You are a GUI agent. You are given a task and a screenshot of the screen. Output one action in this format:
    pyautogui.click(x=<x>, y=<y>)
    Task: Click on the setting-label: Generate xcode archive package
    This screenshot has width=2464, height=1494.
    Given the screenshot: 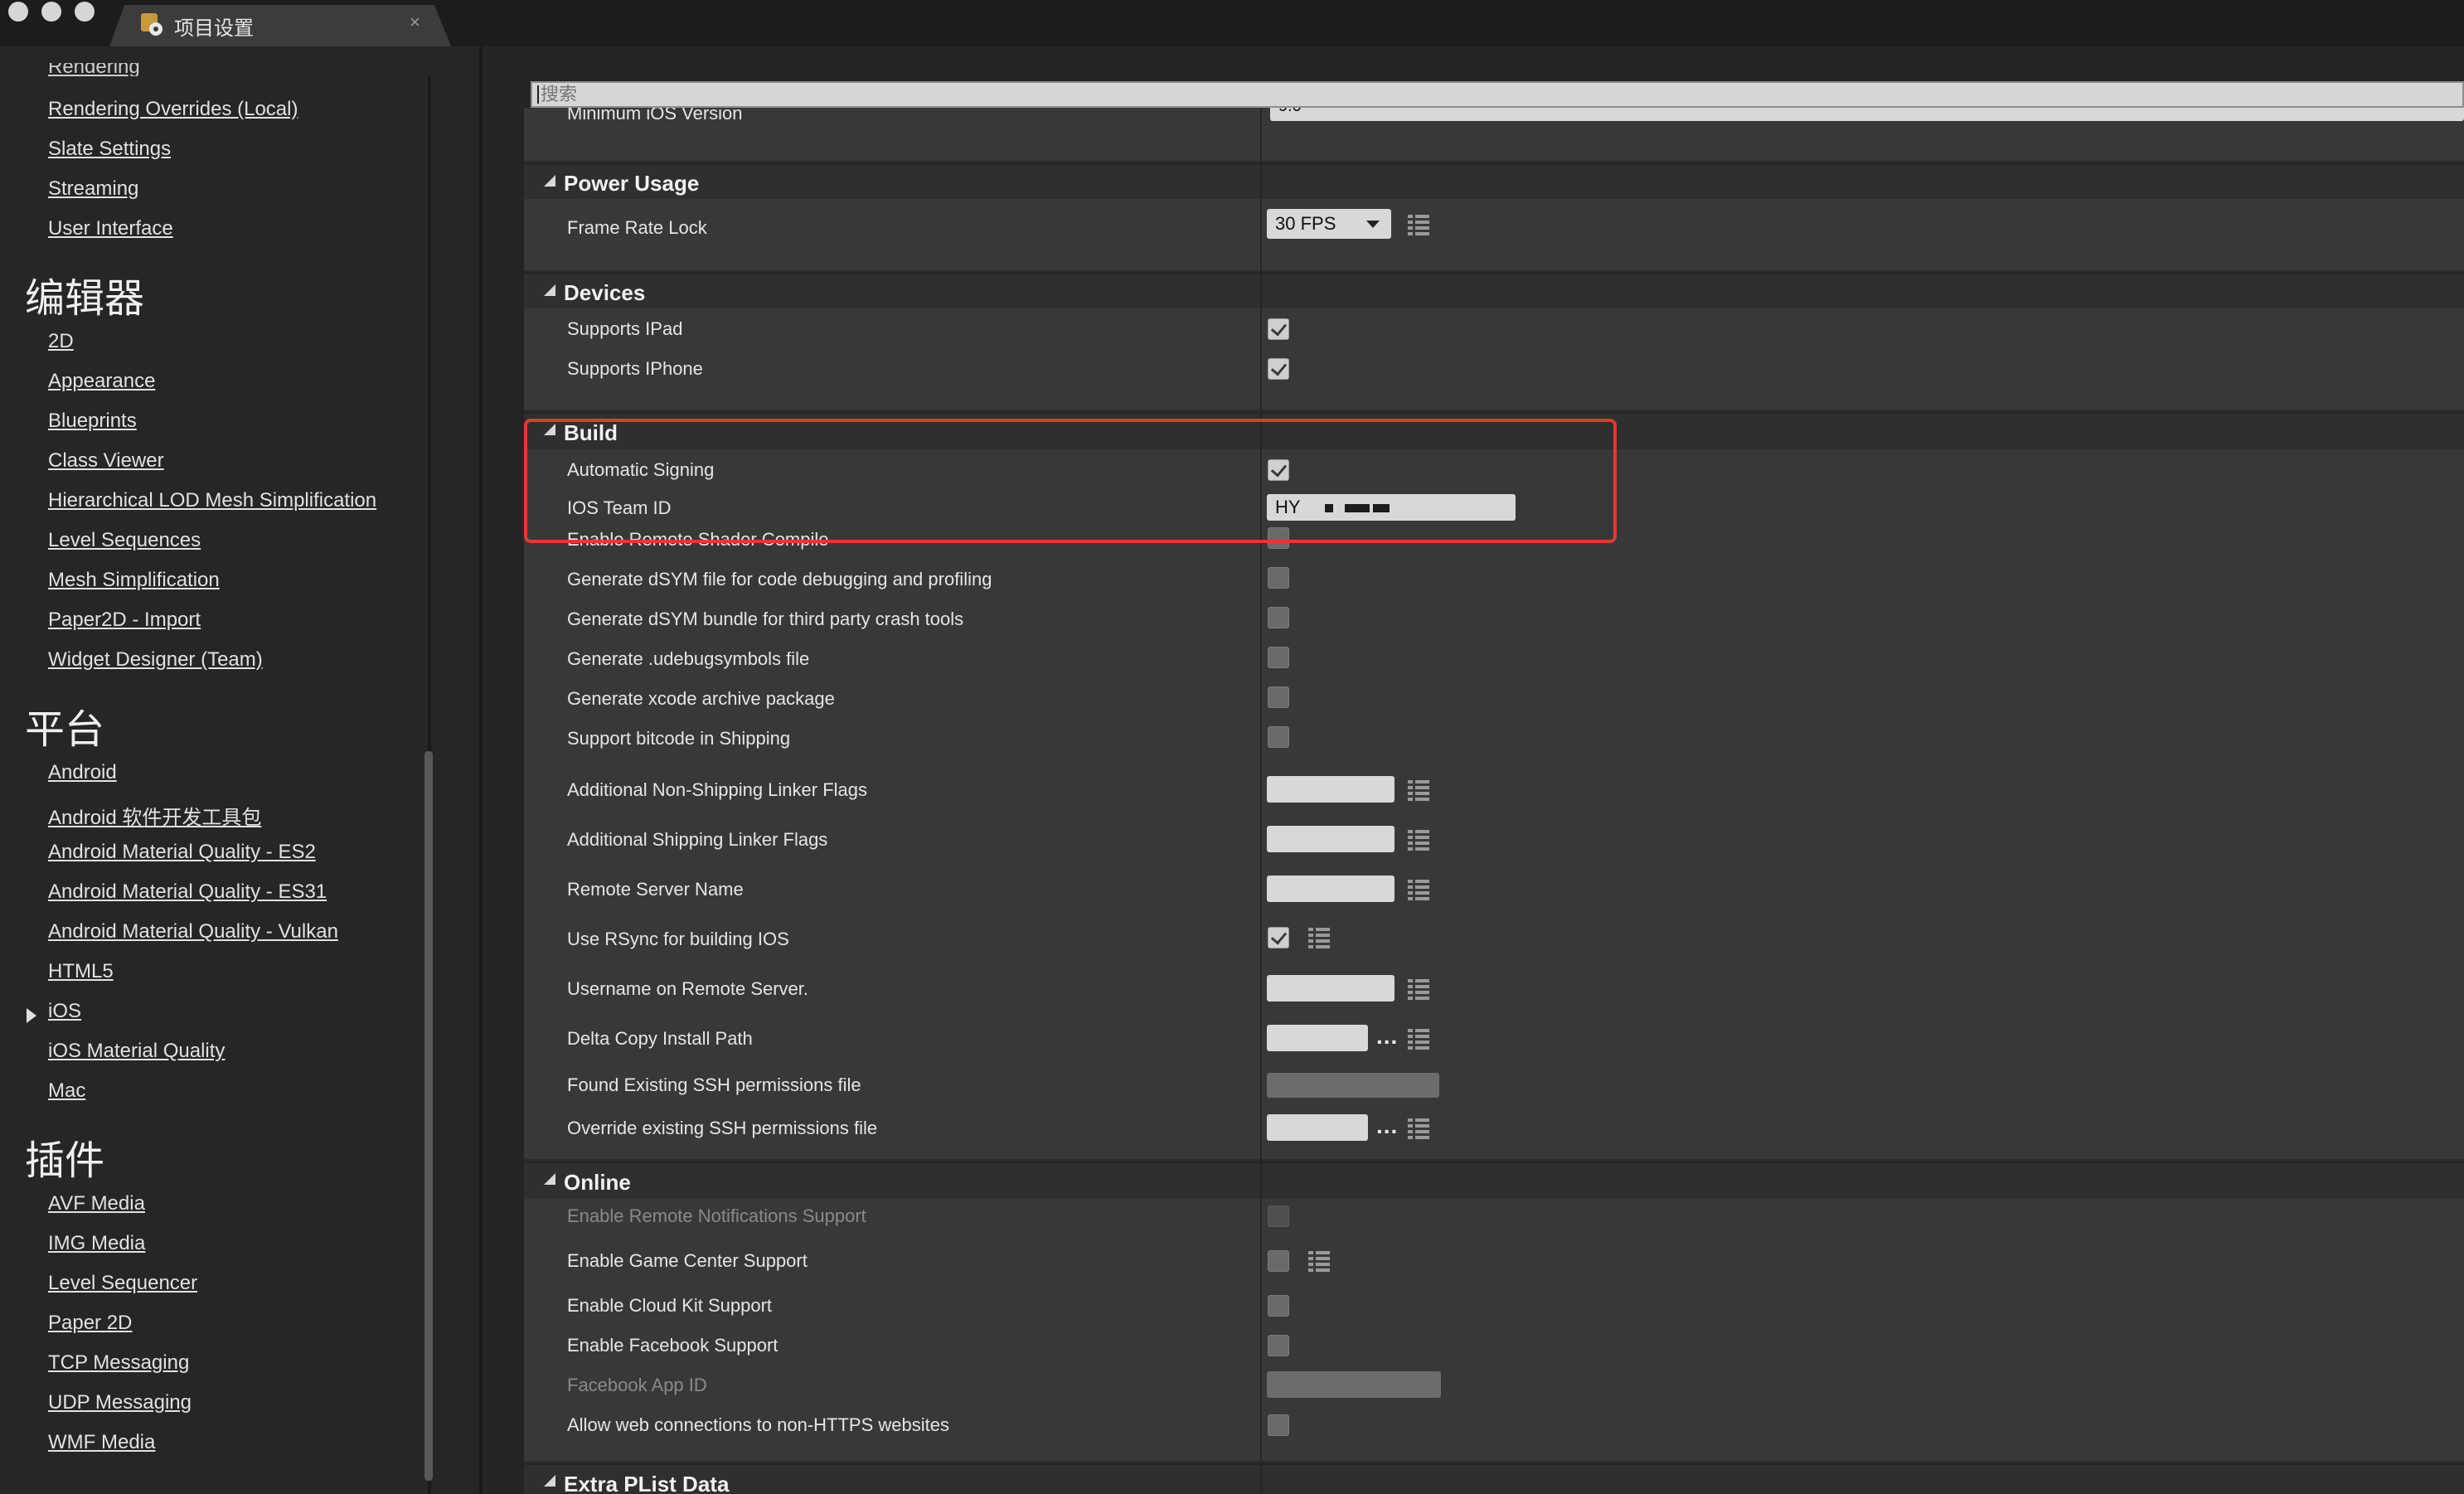 What is the action you would take?
    pyautogui.click(x=701, y=698)
    